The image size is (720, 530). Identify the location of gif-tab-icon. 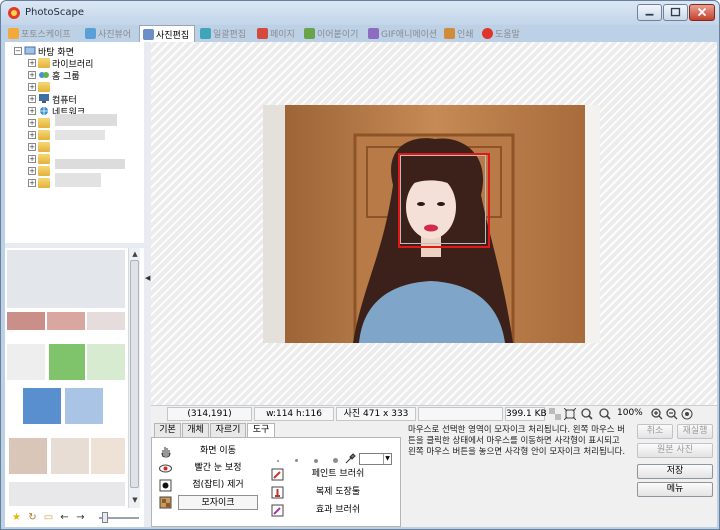
(373, 33).